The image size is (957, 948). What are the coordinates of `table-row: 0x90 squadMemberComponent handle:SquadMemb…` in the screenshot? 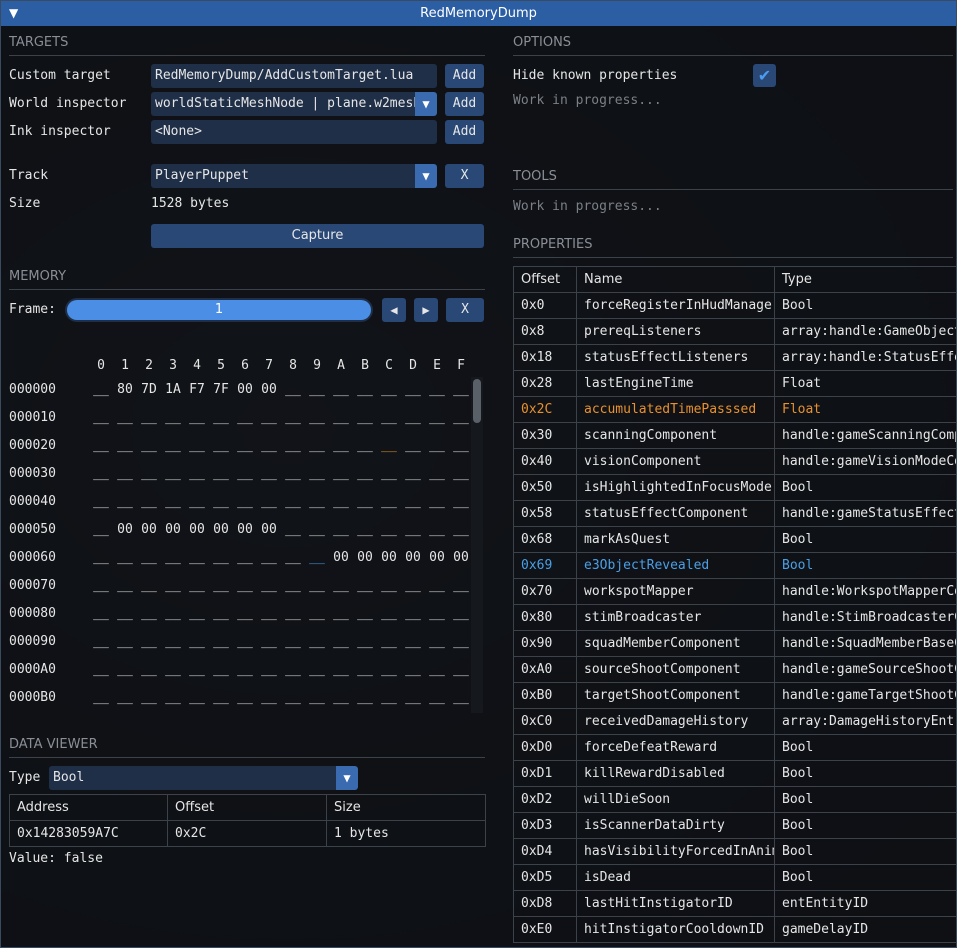 It's located at (734, 643).